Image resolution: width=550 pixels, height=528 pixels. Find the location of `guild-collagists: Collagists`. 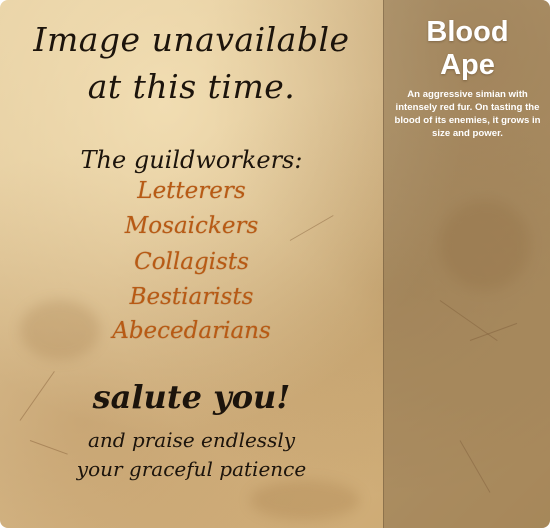

guild-collagists: Collagists is located at coordinates (191, 262).